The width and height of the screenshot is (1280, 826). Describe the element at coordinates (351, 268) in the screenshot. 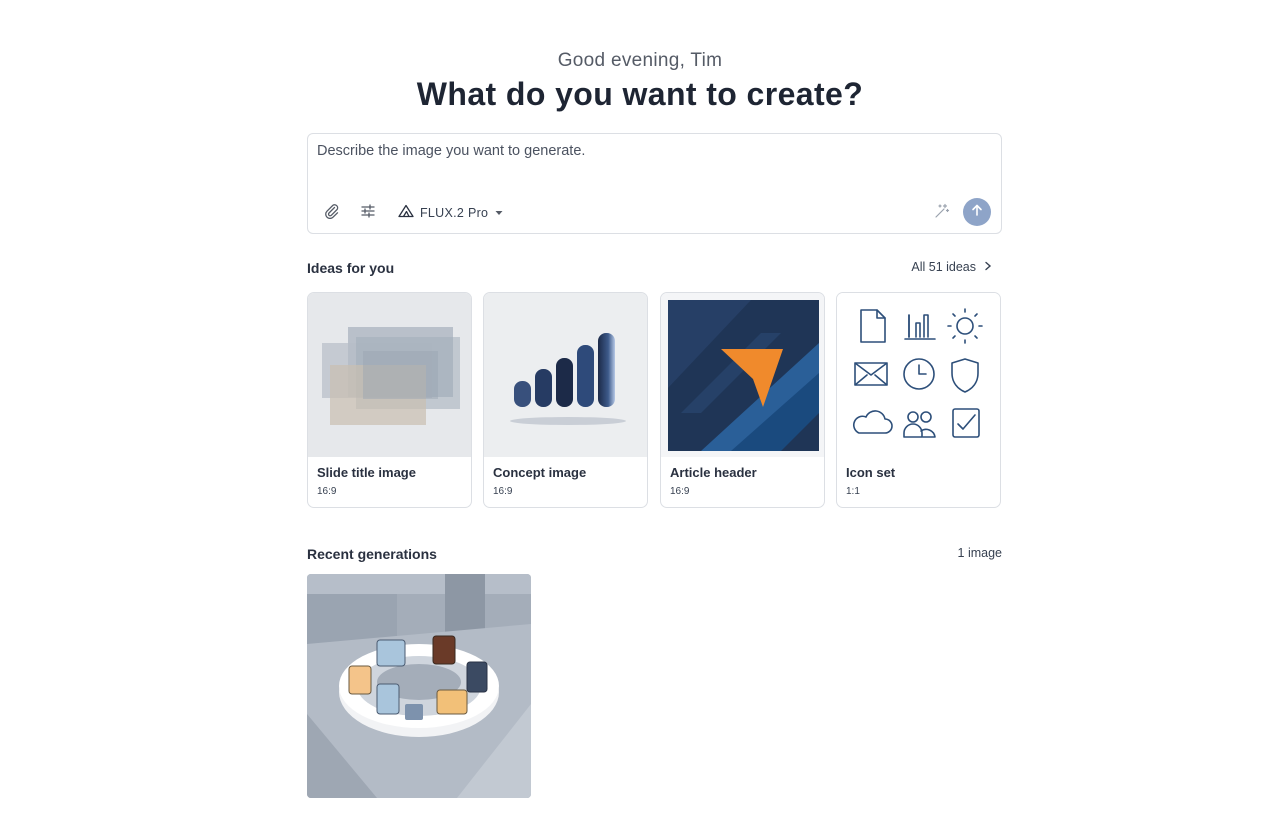

I see `ideas-heading: Ideas for you` at that location.